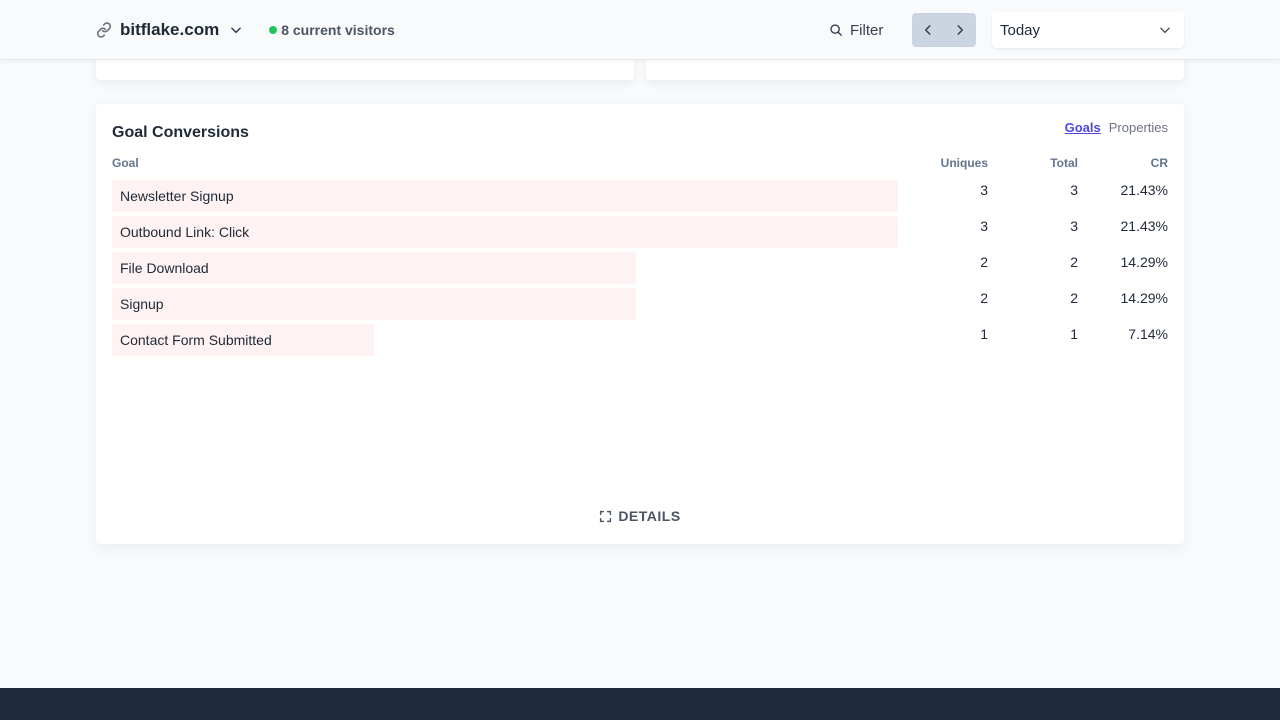 This screenshot has width=1280, height=720. What do you see at coordinates (142, 304) in the screenshot?
I see `goal-name: Signup` at bounding box center [142, 304].